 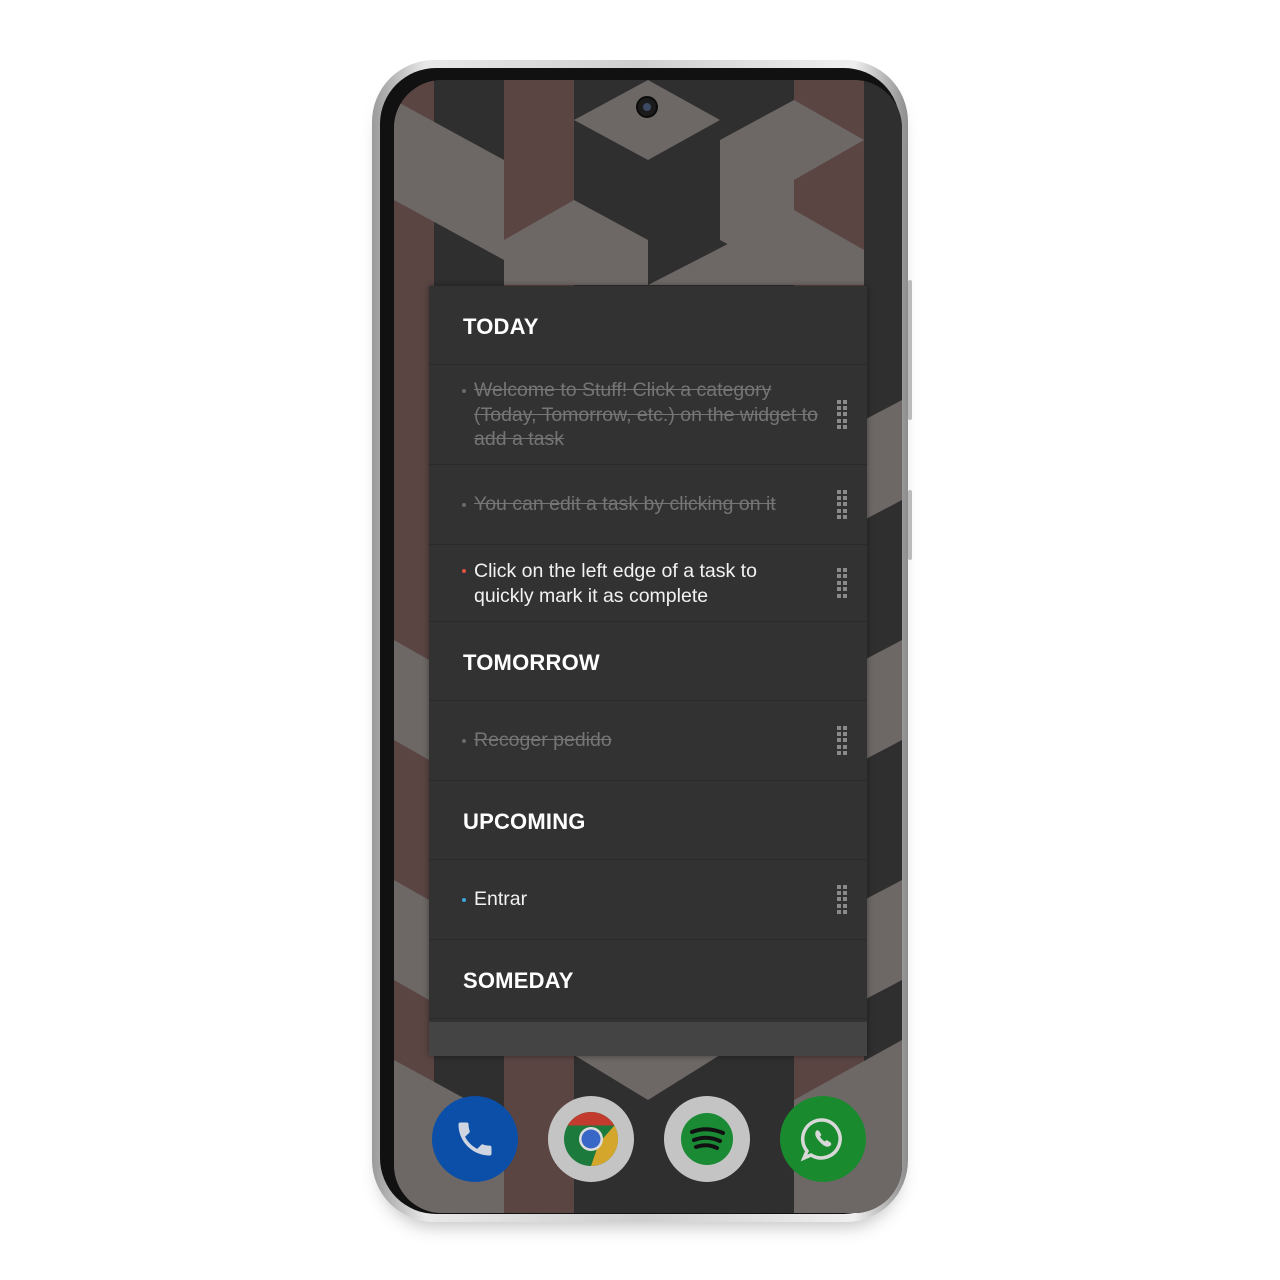 I want to click on whatsapp-icon, so click(x=821, y=1140).